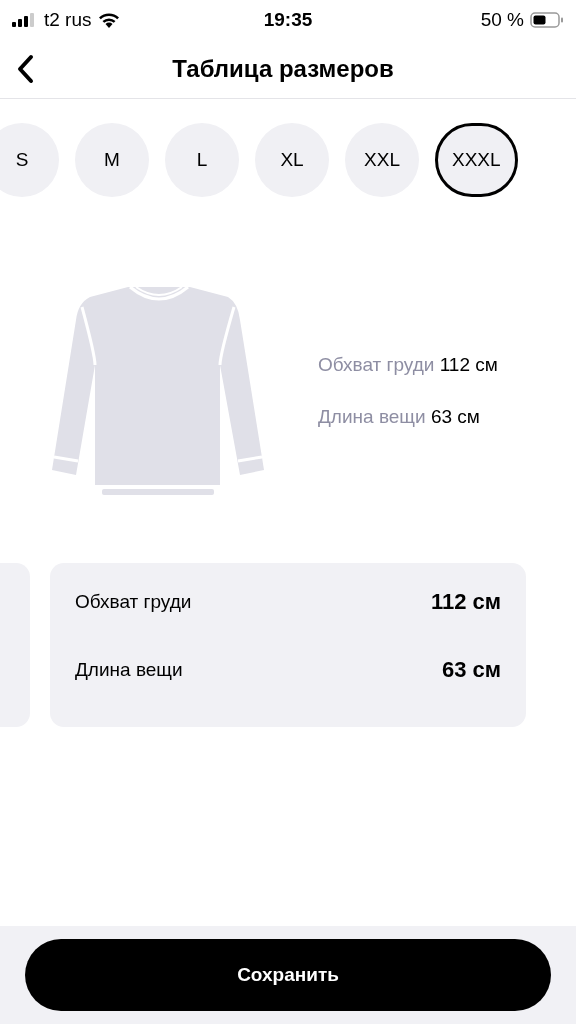  Describe the element at coordinates (112, 160) in the screenshot. I see `size-chip: M` at that location.